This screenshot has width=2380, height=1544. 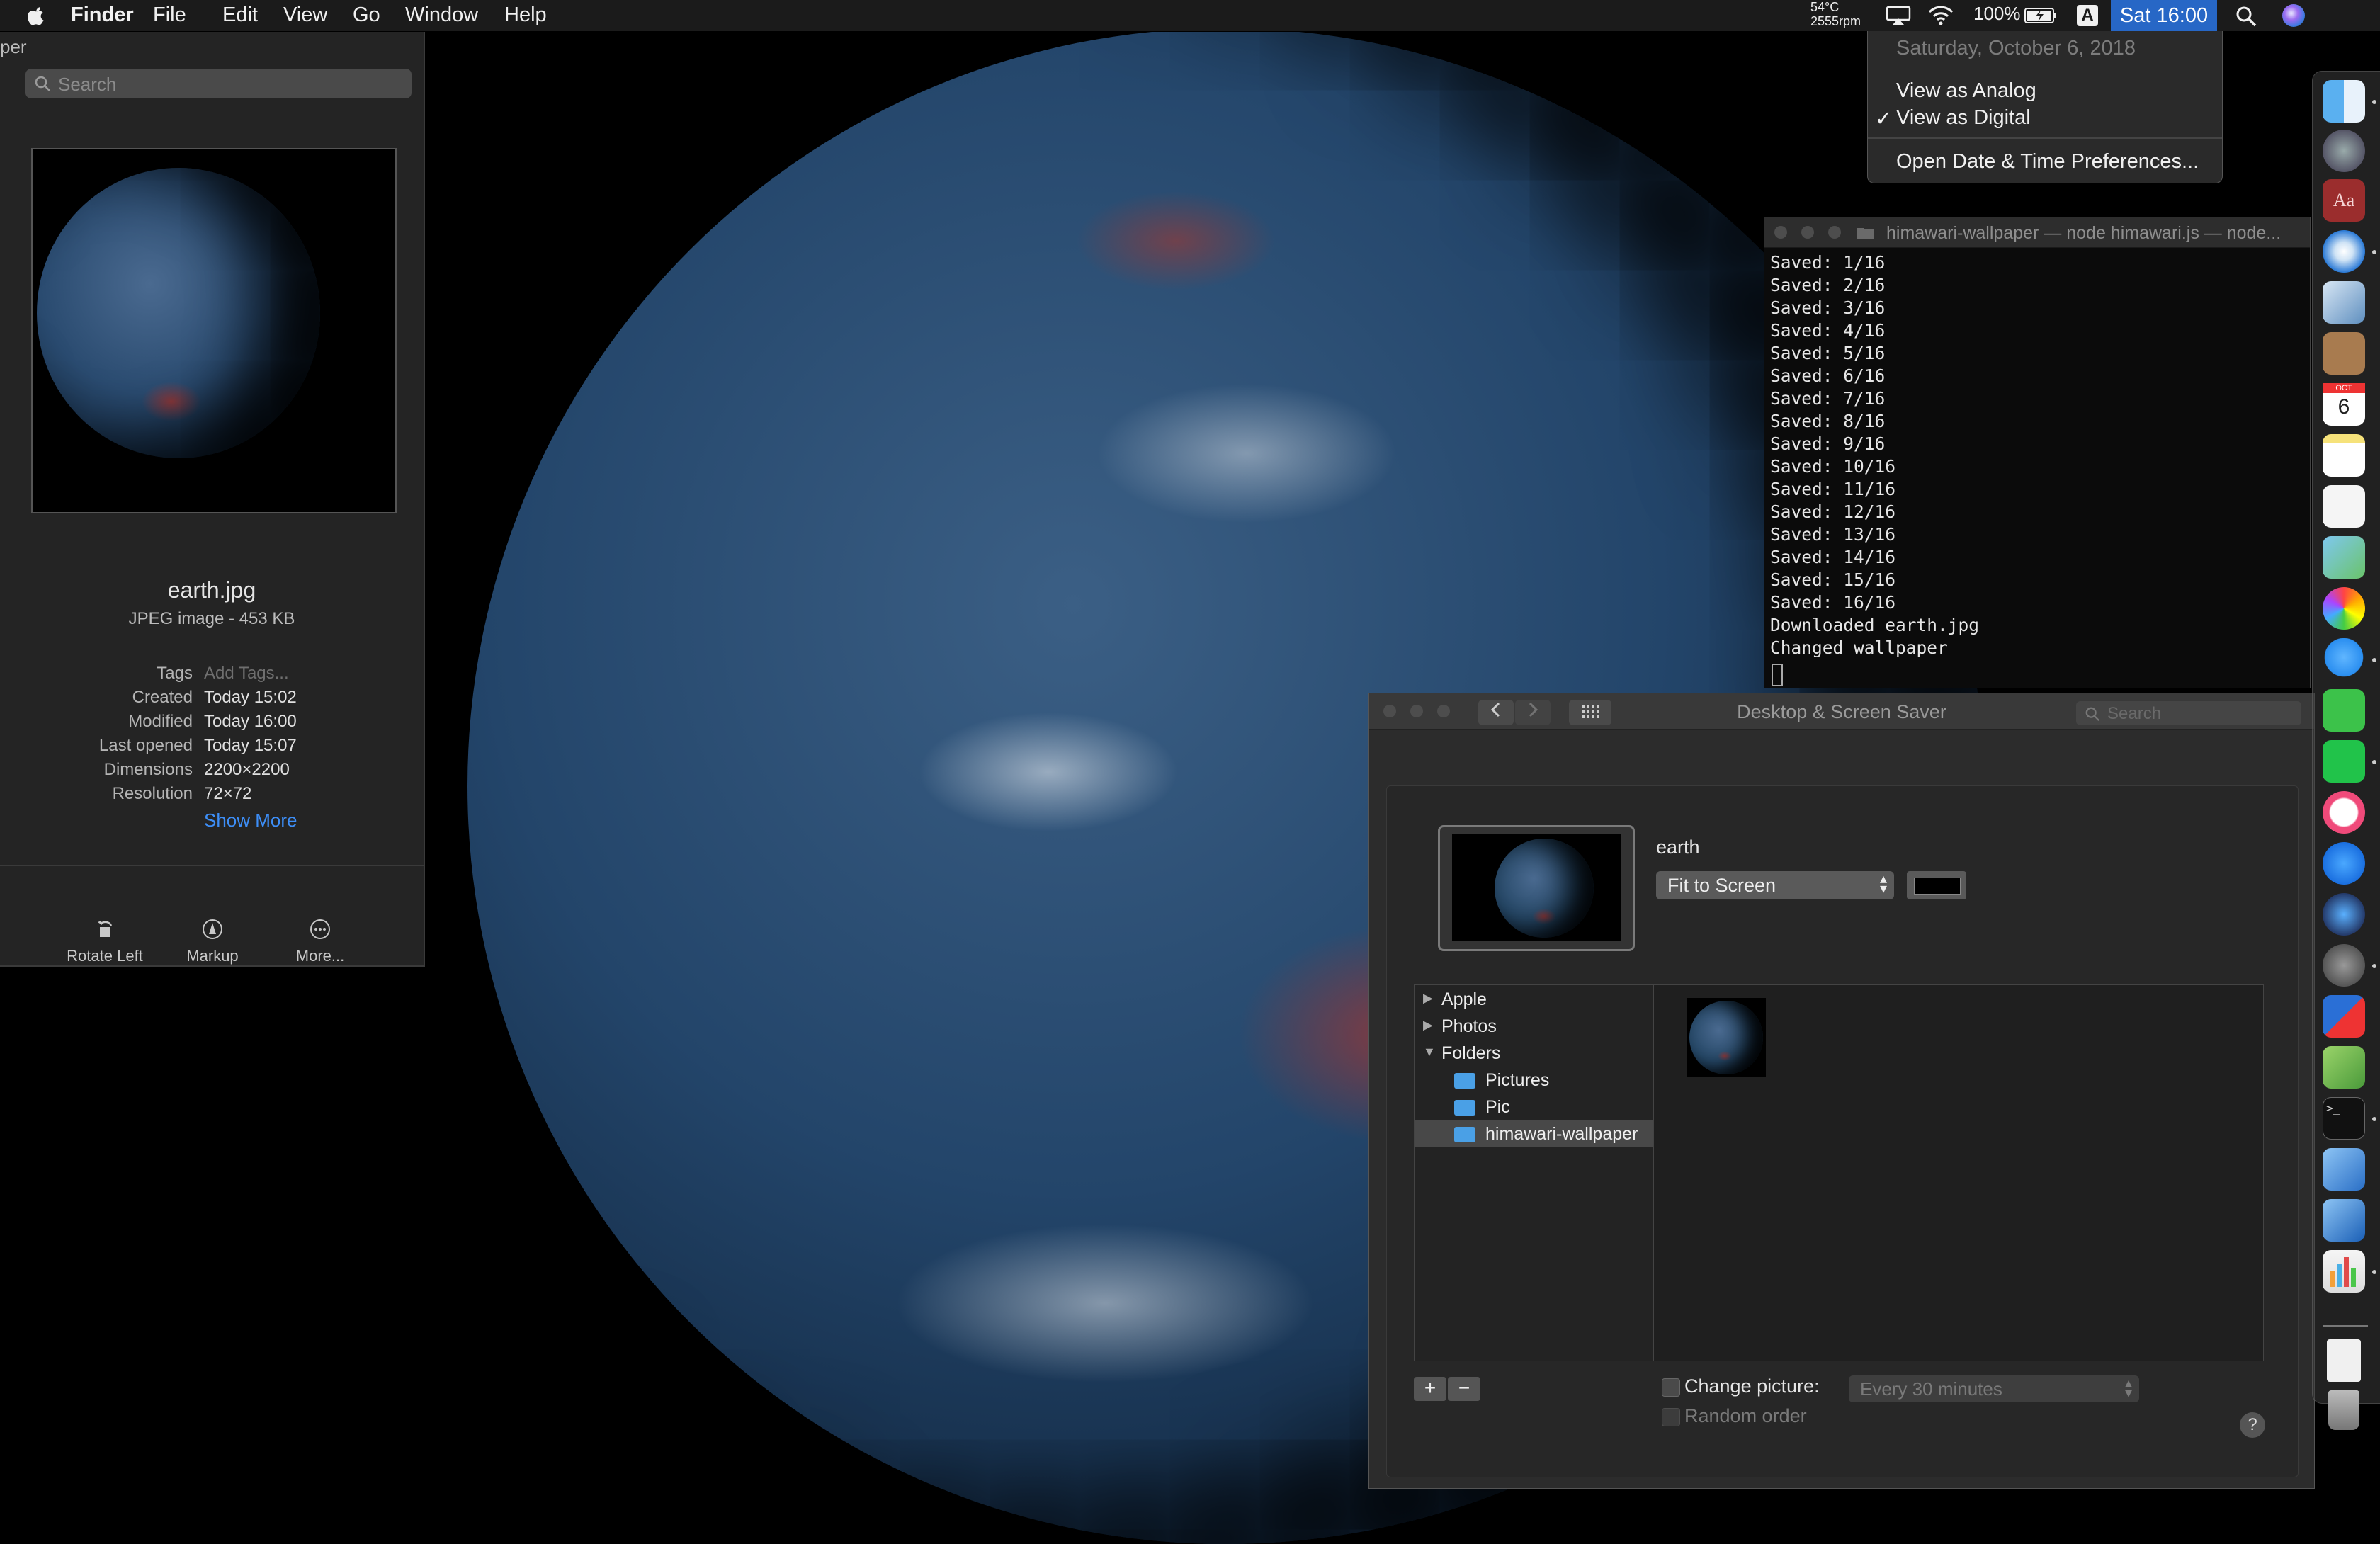 I want to click on terminal-cursor, so click(x=1778, y=675).